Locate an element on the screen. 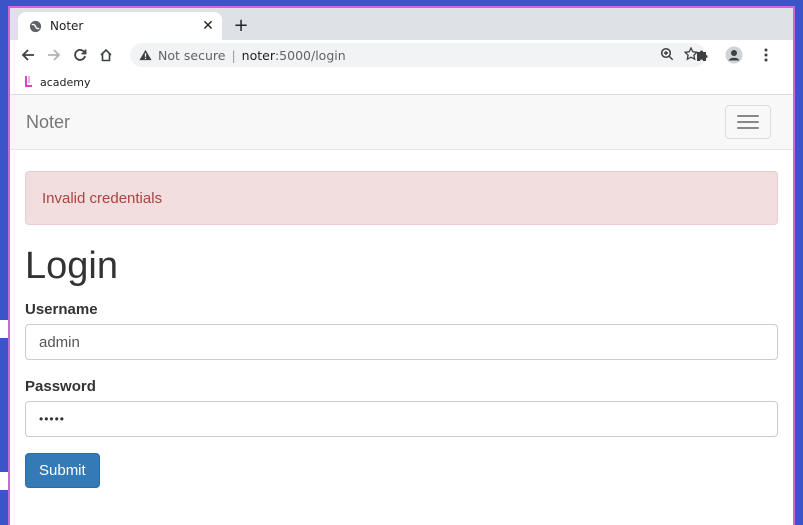  username-label: Username is located at coordinates (61, 309).